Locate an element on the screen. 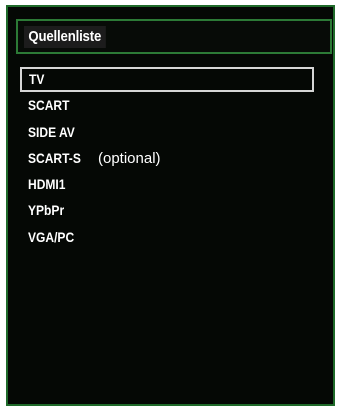 This screenshot has height=411, width=341. page-title: Quellenliste is located at coordinates (65, 37).